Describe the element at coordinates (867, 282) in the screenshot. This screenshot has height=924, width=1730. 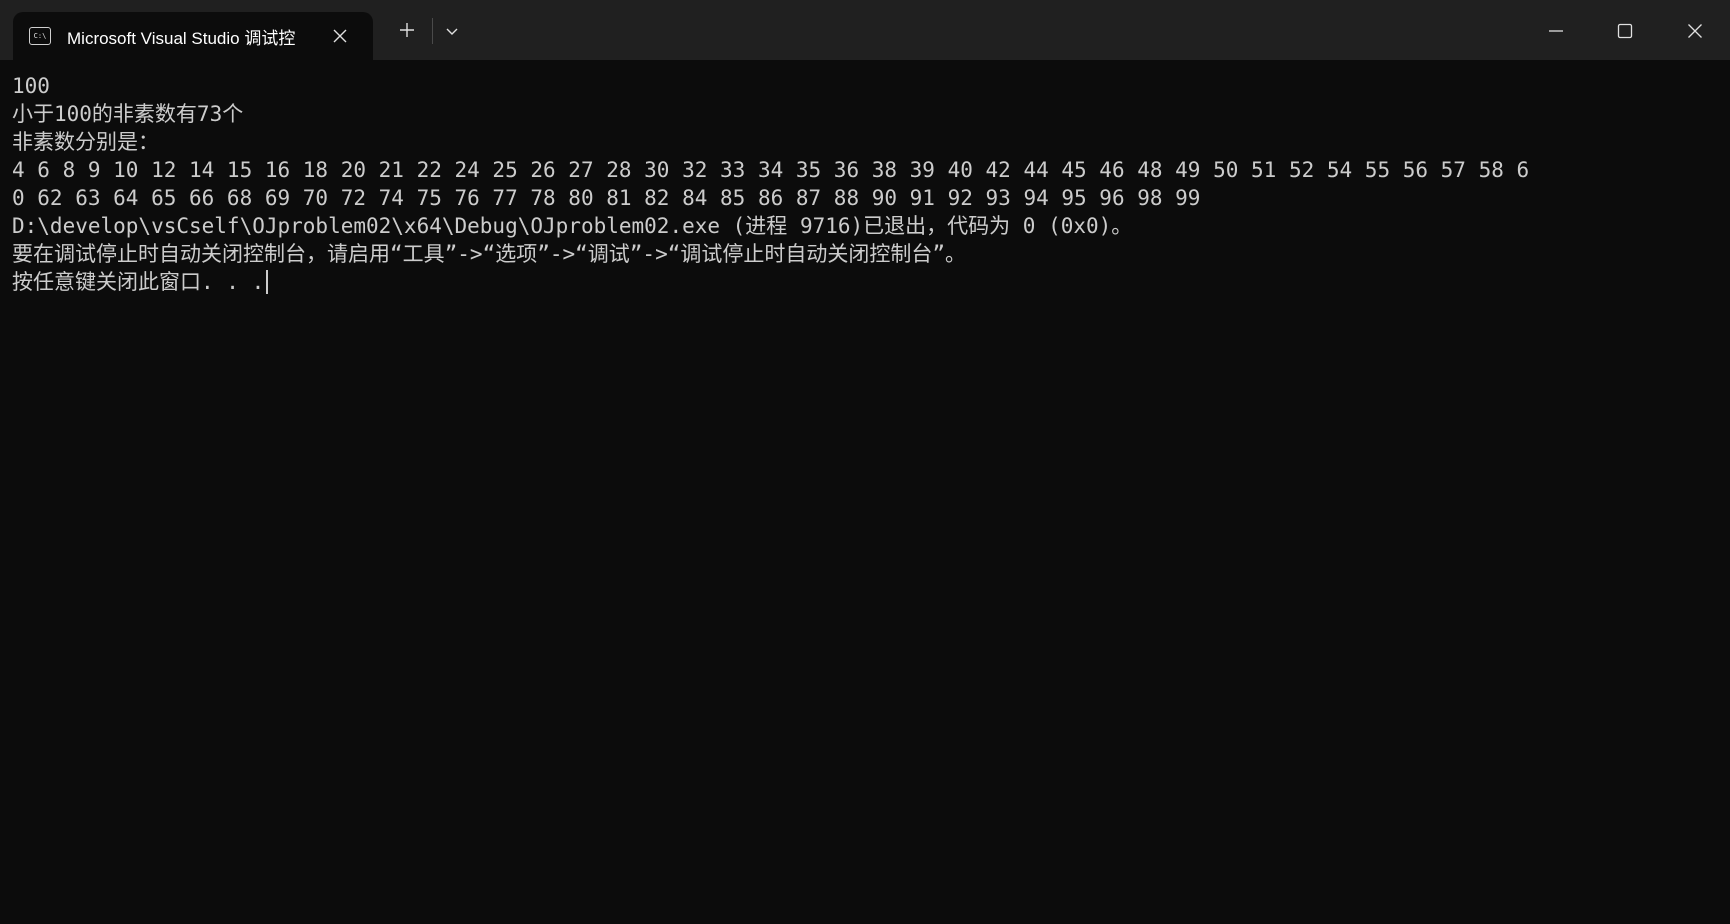
I see `console-line-prompt: 按任意键关闭此窗口. . .` at that location.